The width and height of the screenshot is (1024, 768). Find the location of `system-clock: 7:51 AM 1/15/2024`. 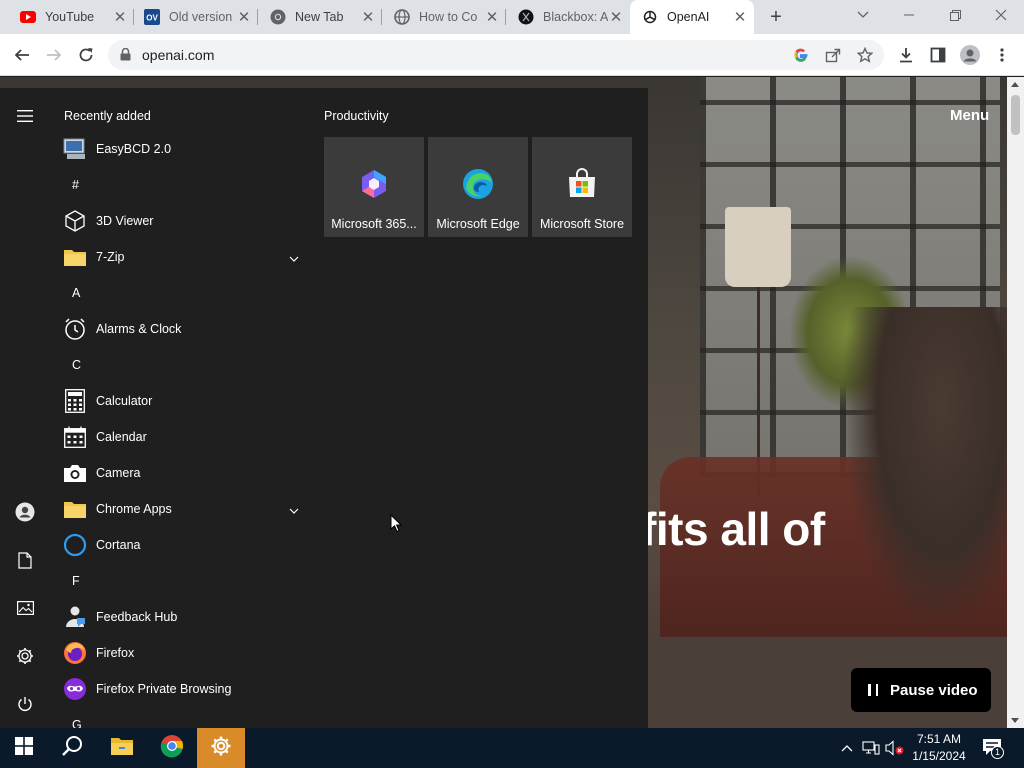

system-clock: 7:51 AM 1/15/2024 is located at coordinates (939, 748).